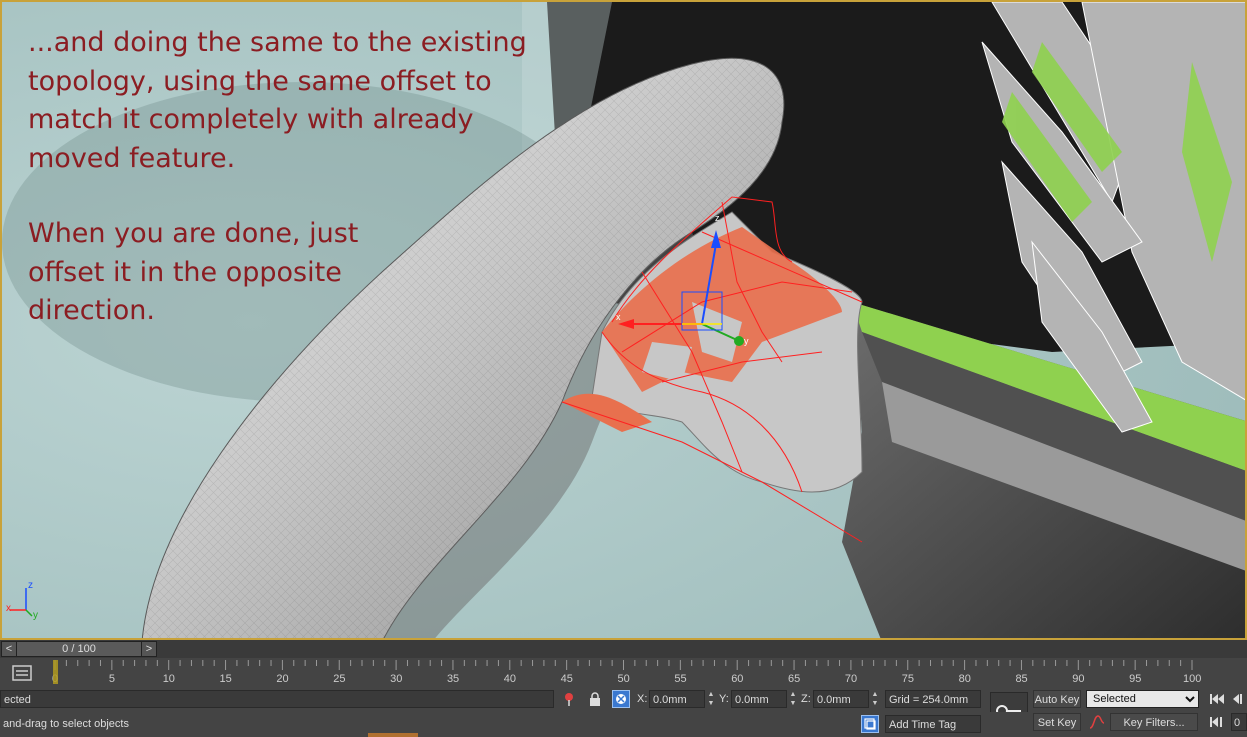  I want to click on lock-icon, so click(595, 699).